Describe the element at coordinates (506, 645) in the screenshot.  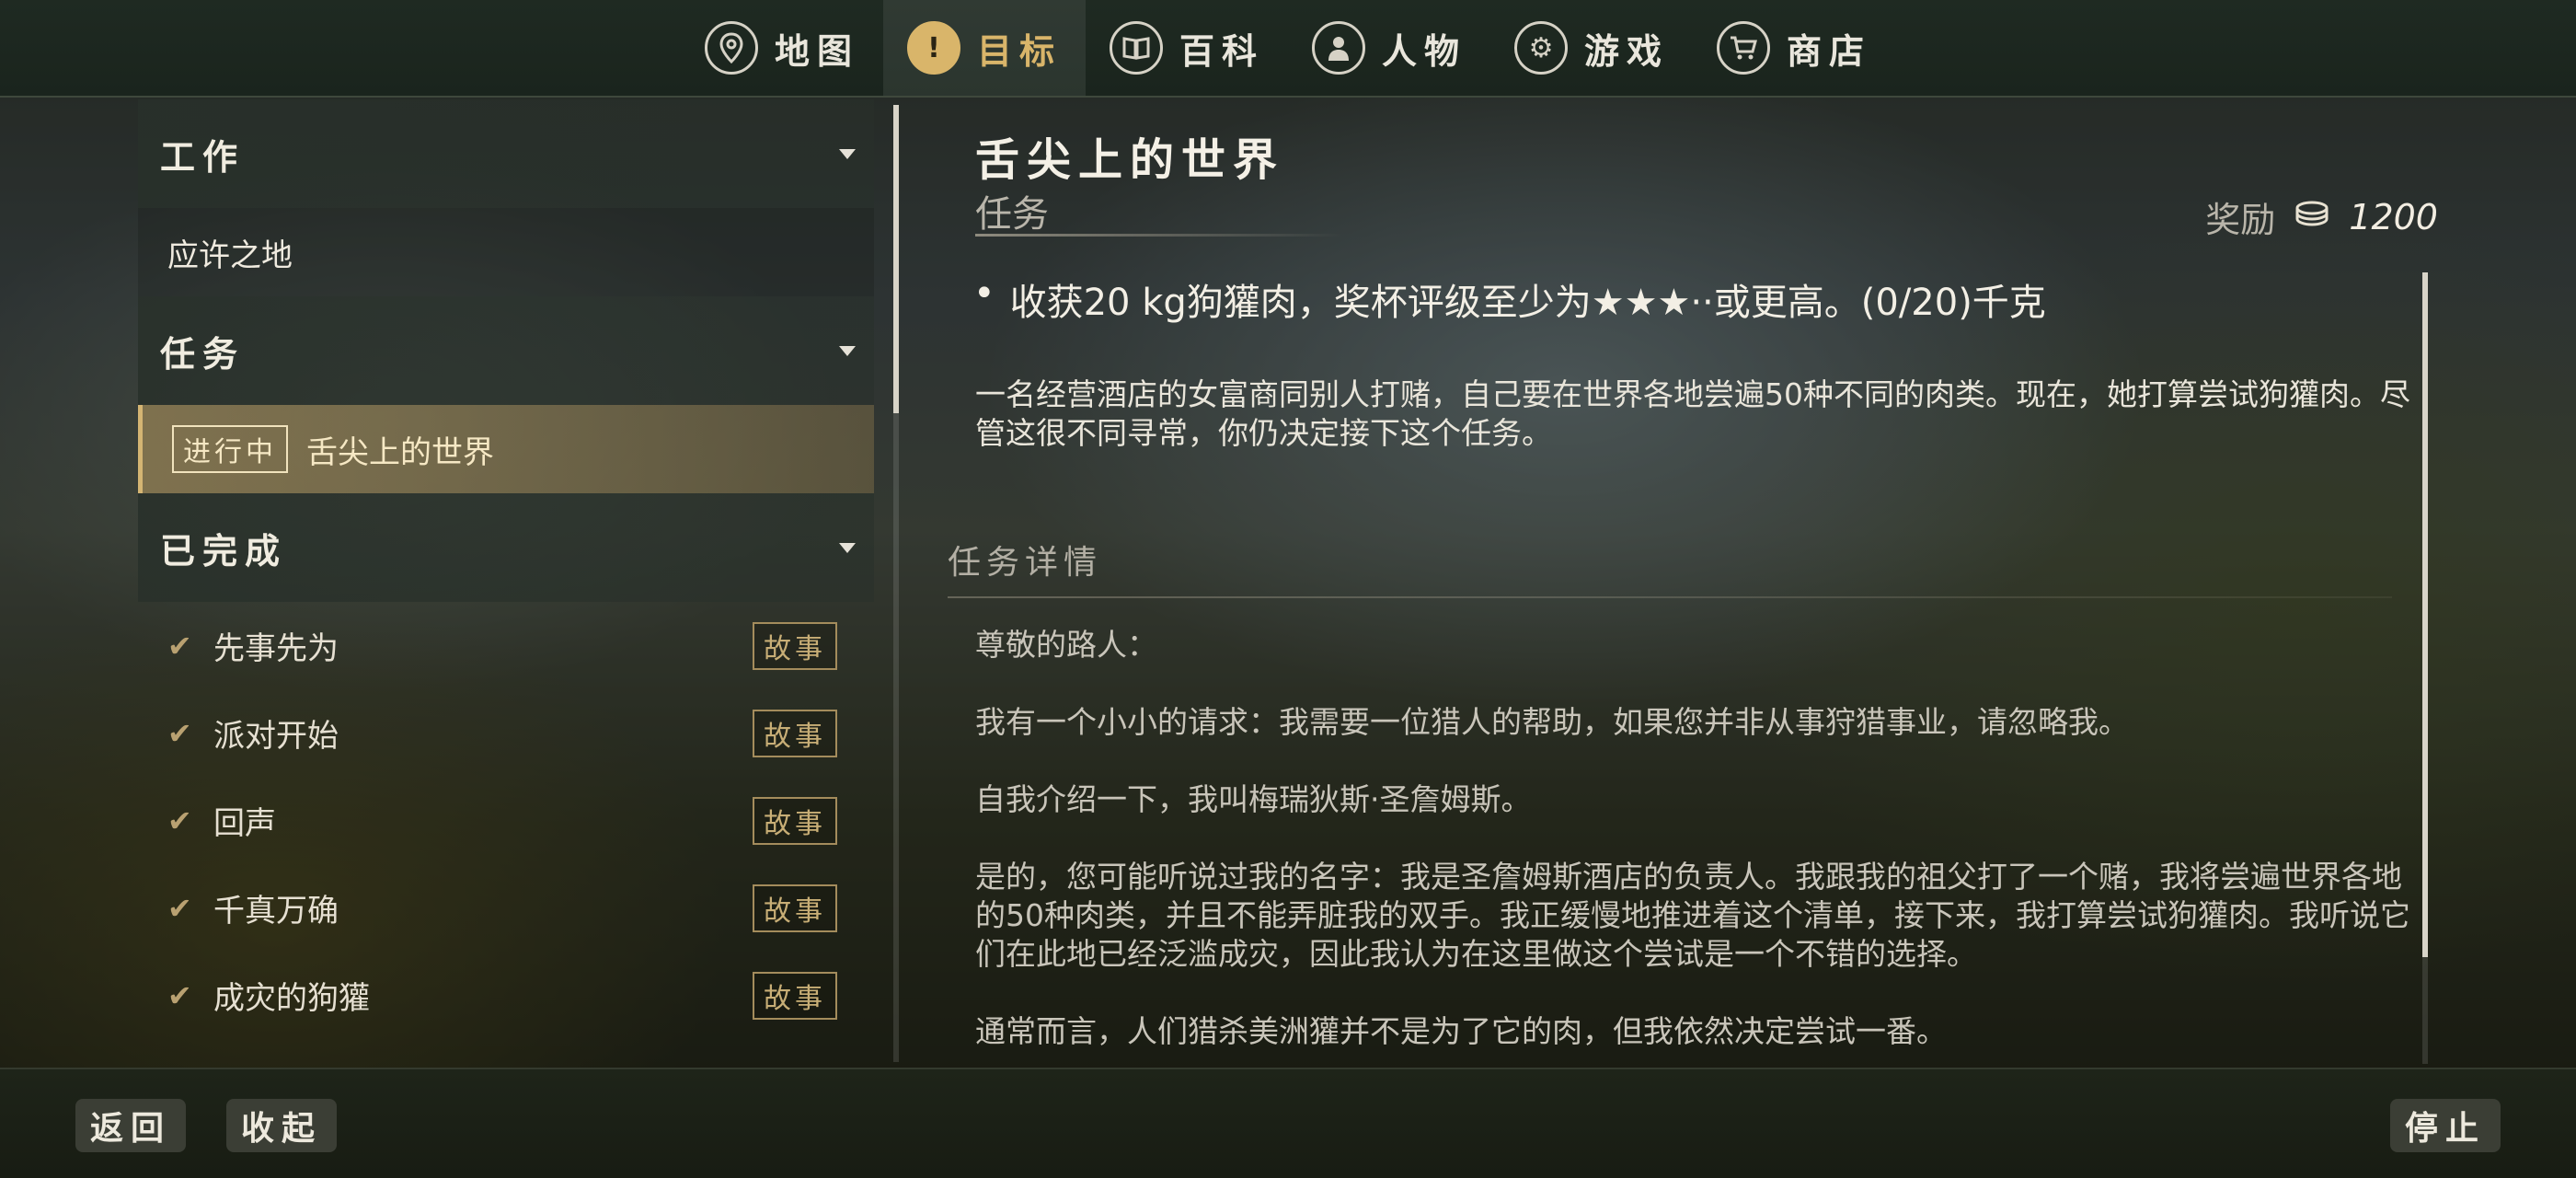
I see `completed-item: ✔ 先事先为 故事` at that location.